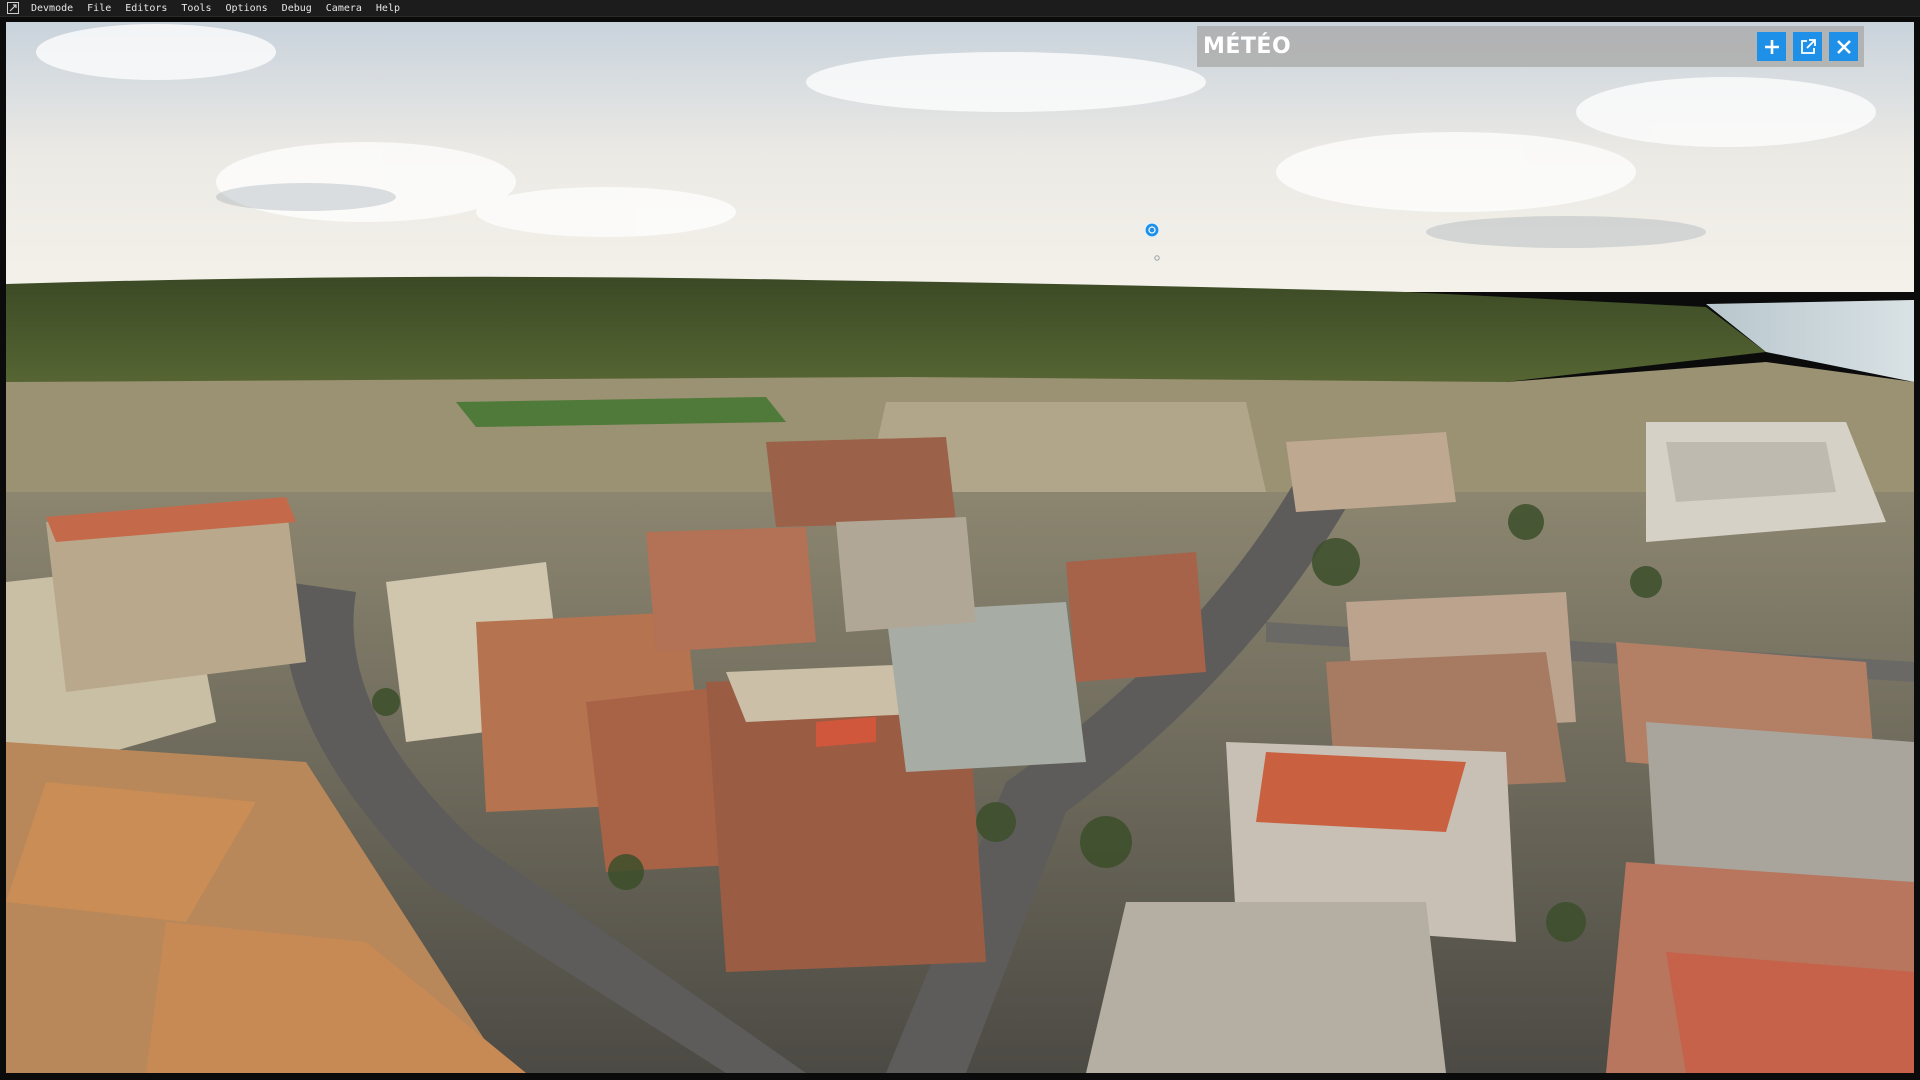 The height and width of the screenshot is (1080, 1920). Describe the element at coordinates (1530, 46) in the screenshot. I see `meteo-panel: MÉTÉO` at that location.